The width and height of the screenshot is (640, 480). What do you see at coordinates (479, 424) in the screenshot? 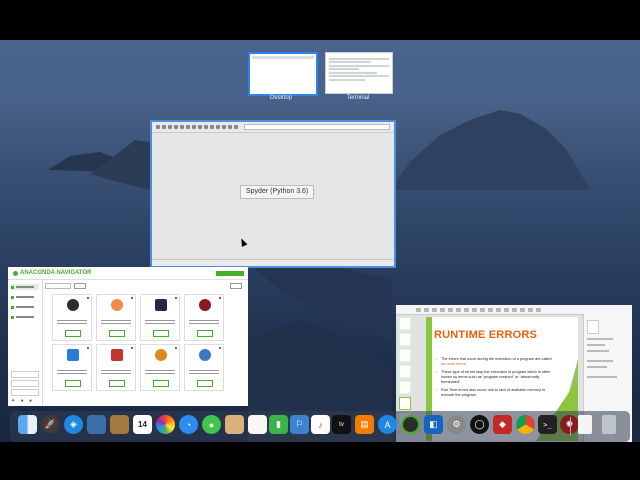
I see `app-icon: ◯` at bounding box center [479, 424].